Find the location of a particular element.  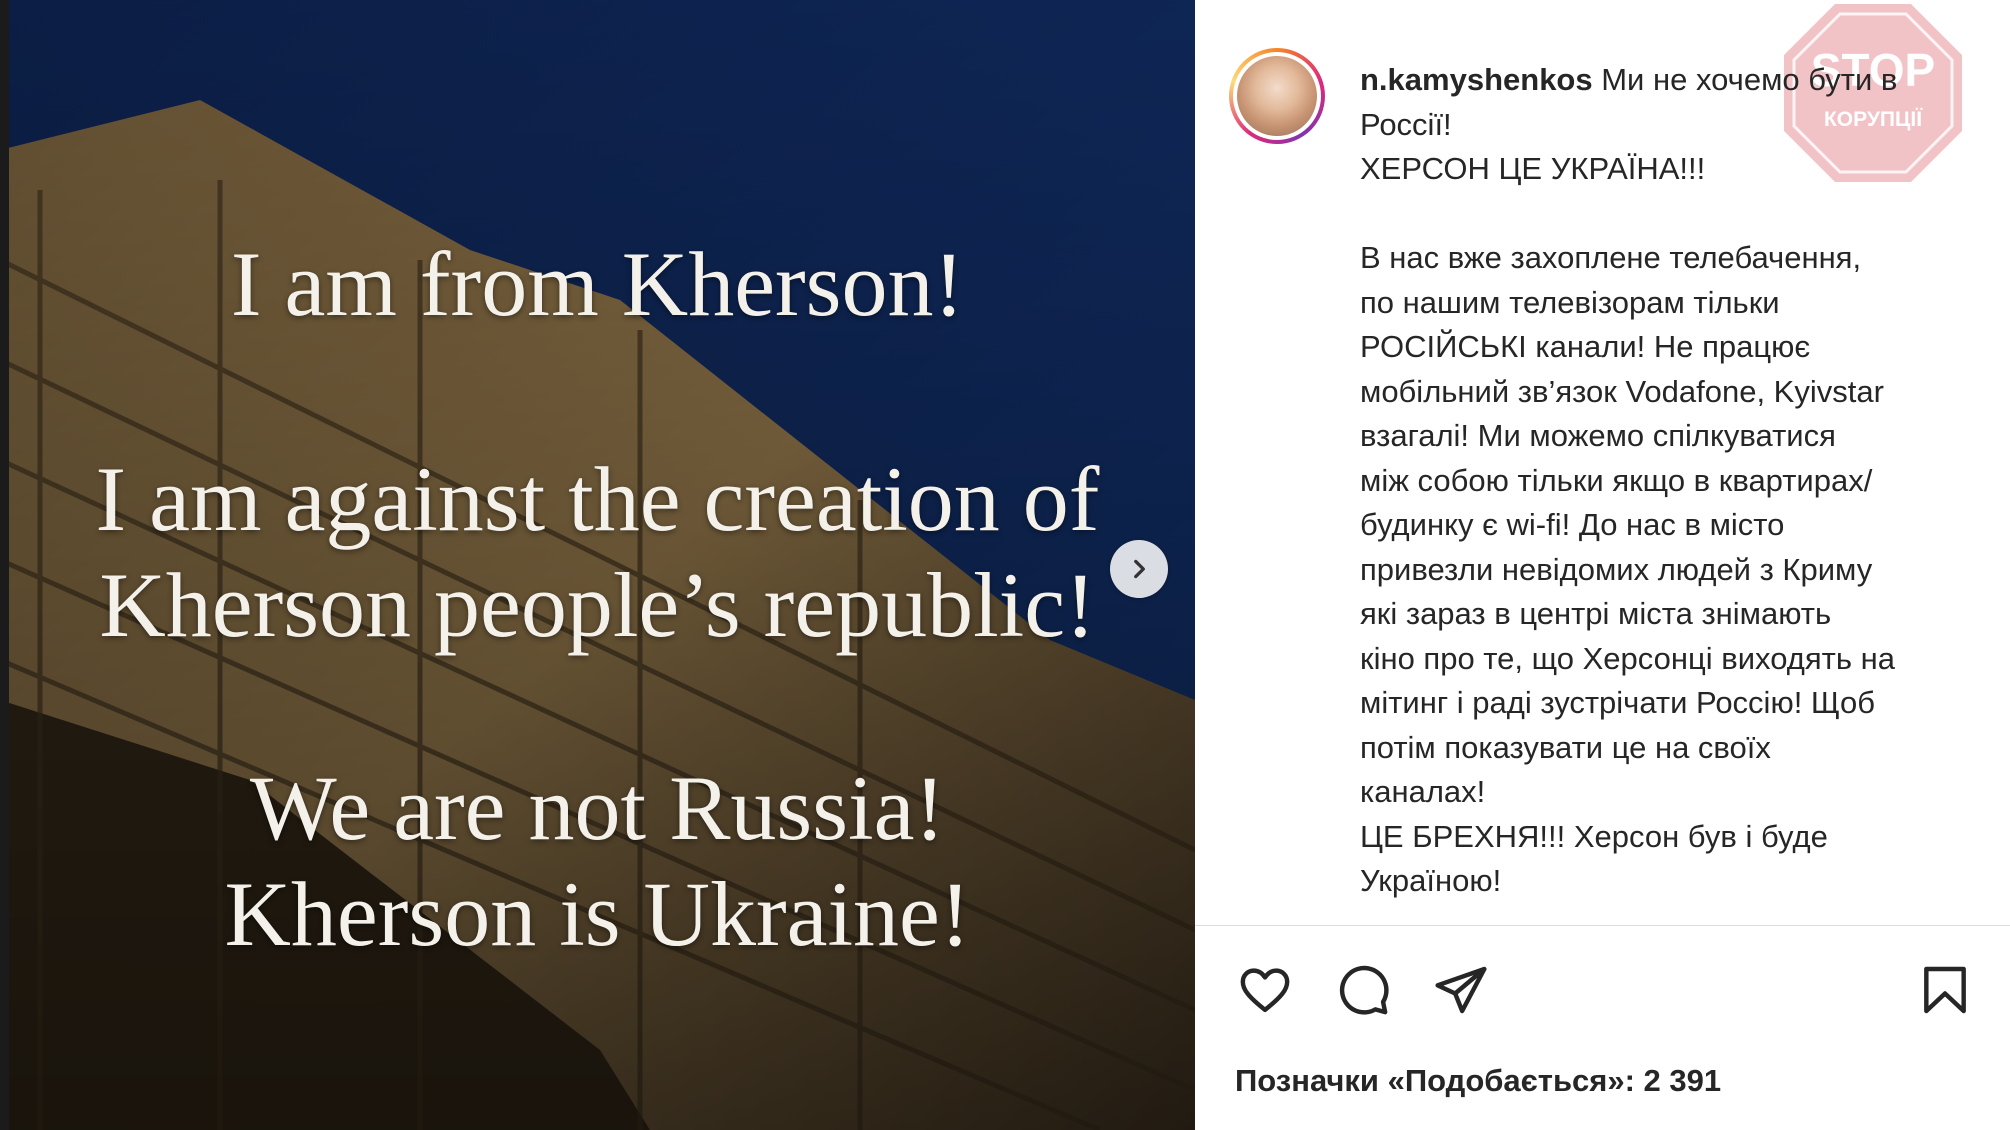

divider is located at coordinates (1602, 925).